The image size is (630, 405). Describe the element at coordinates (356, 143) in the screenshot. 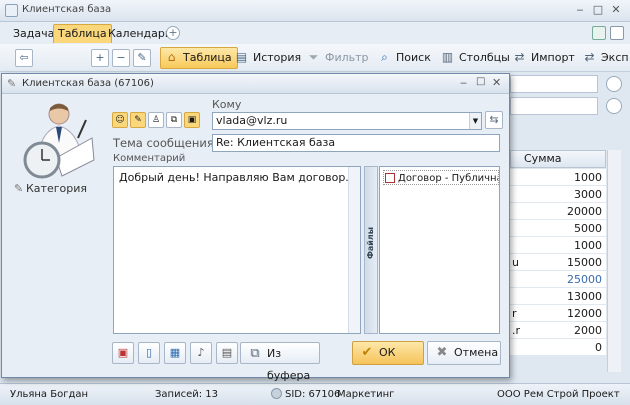

I see `subject-field: Re: Клиентская база` at that location.